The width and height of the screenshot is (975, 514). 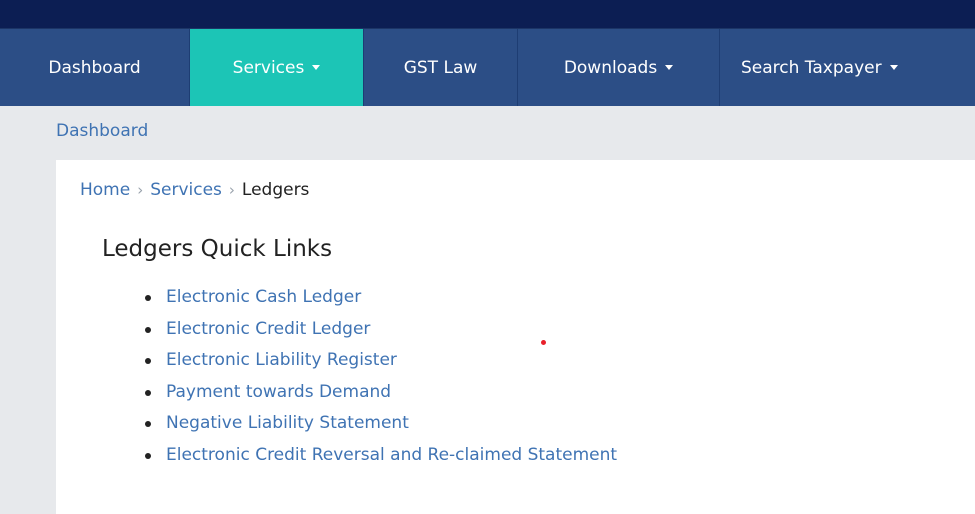 I want to click on nav-search-taxpayer: Search Taxpayer, so click(x=838, y=67).